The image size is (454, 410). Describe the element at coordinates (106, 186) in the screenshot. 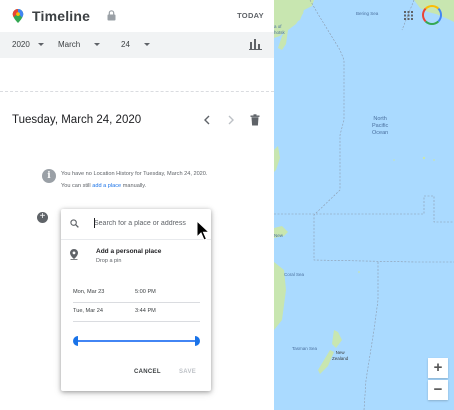

I see `add-a-place-link: add a place` at that location.